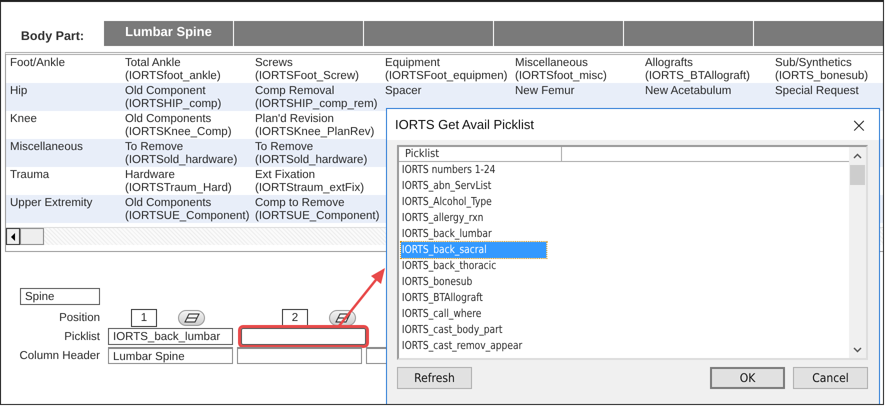 The image size is (886, 407). I want to click on position-field: 2, so click(295, 317).